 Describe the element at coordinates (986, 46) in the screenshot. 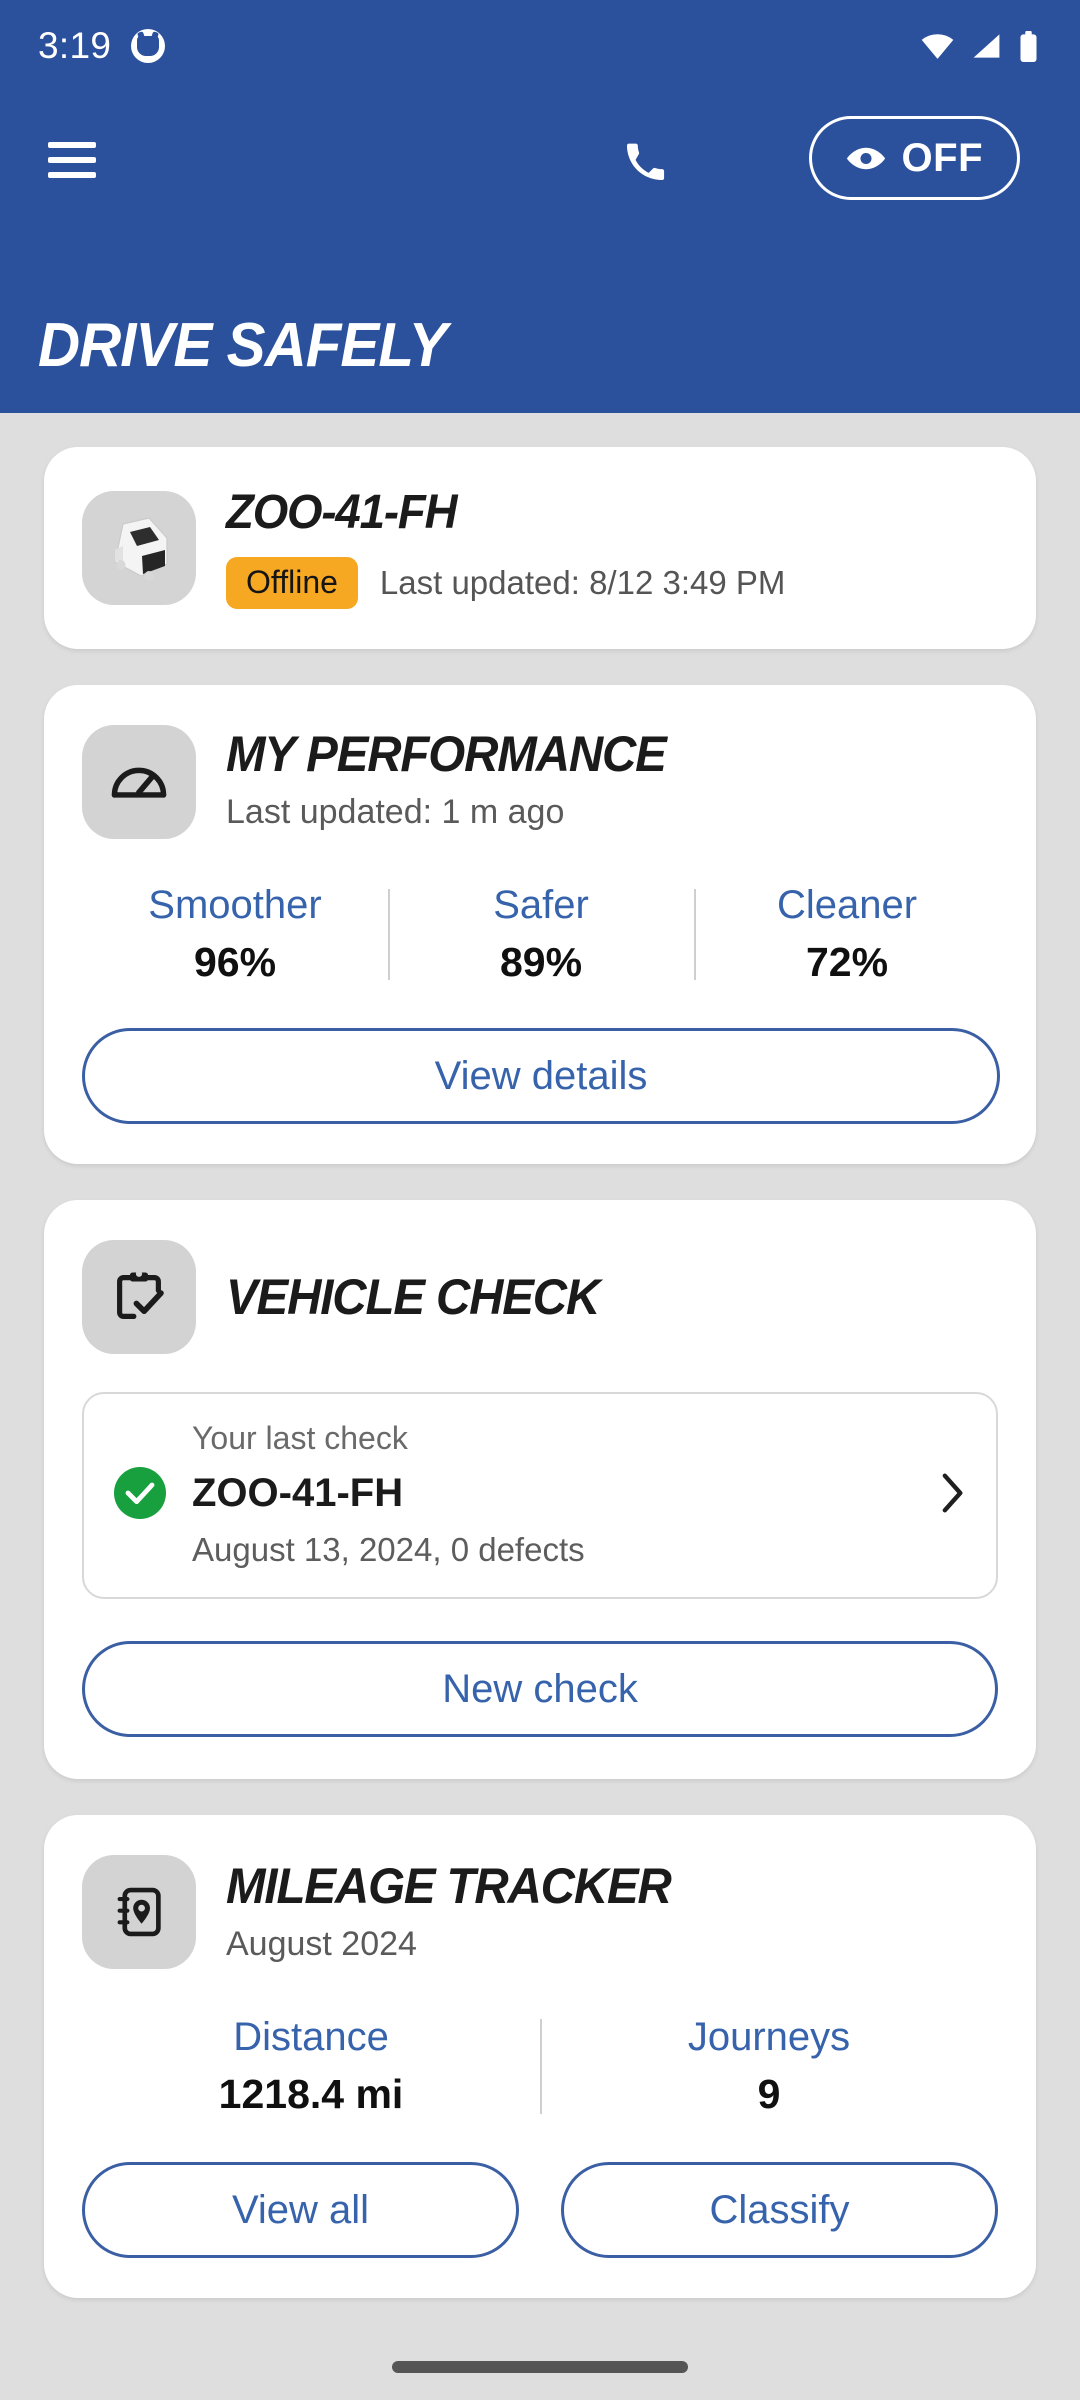

I see `cellular-signal-icon` at that location.